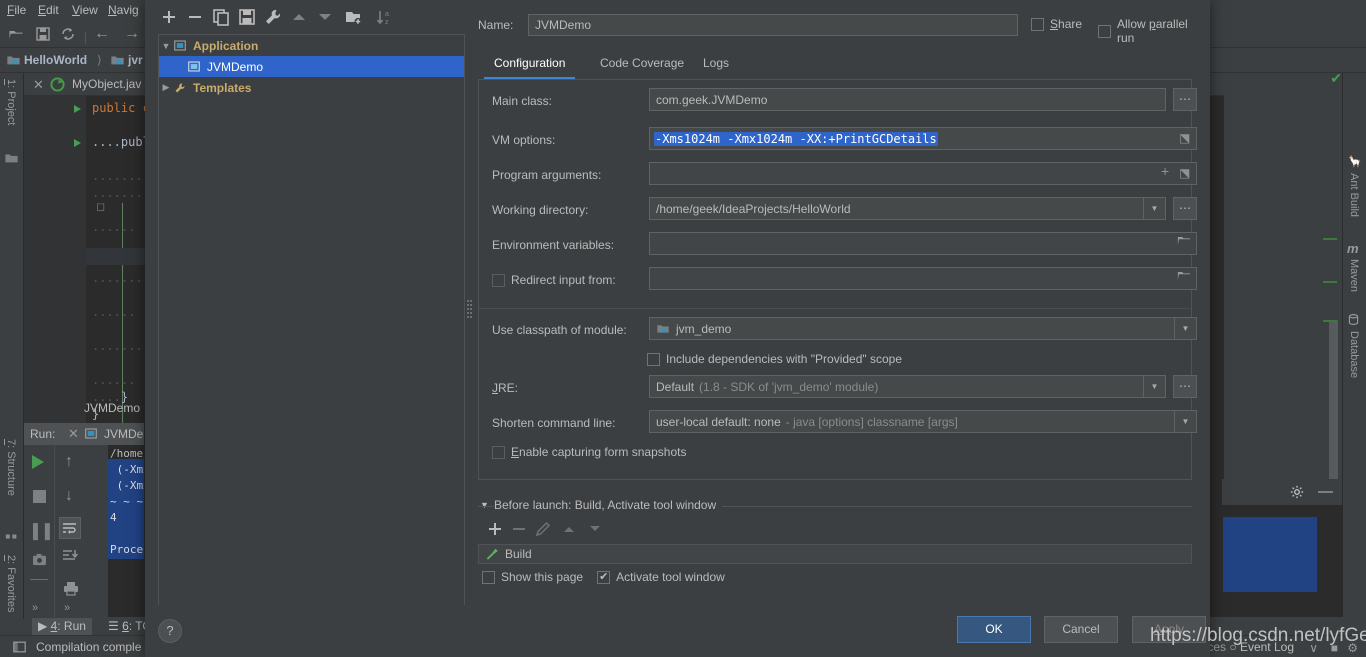 This screenshot has width=1366, height=657. What do you see at coordinates (1184, 173) in the screenshot?
I see `expand-editor-icon-2: ⬔` at bounding box center [1184, 173].